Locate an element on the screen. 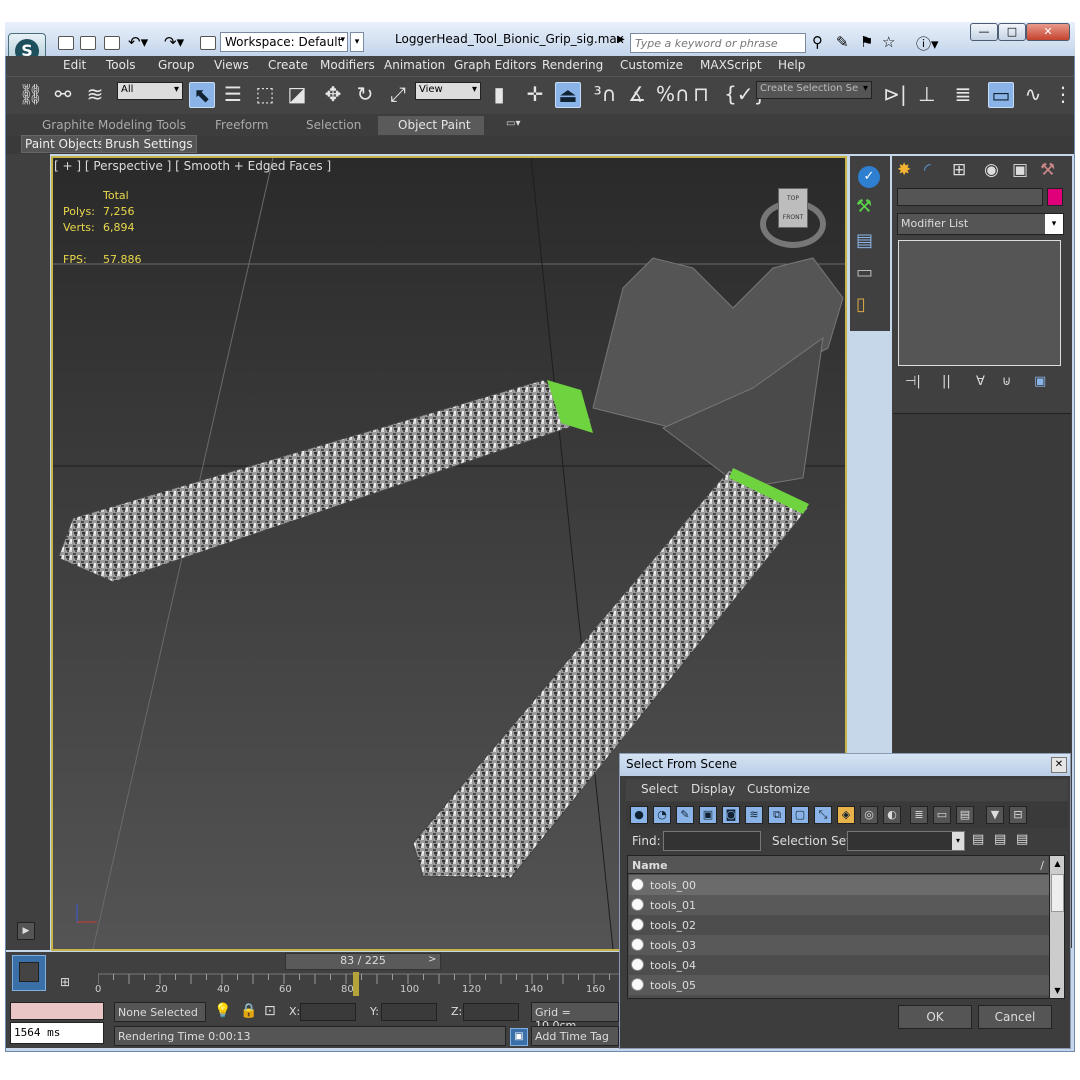  list-item: tools_04 is located at coordinates (839, 965).